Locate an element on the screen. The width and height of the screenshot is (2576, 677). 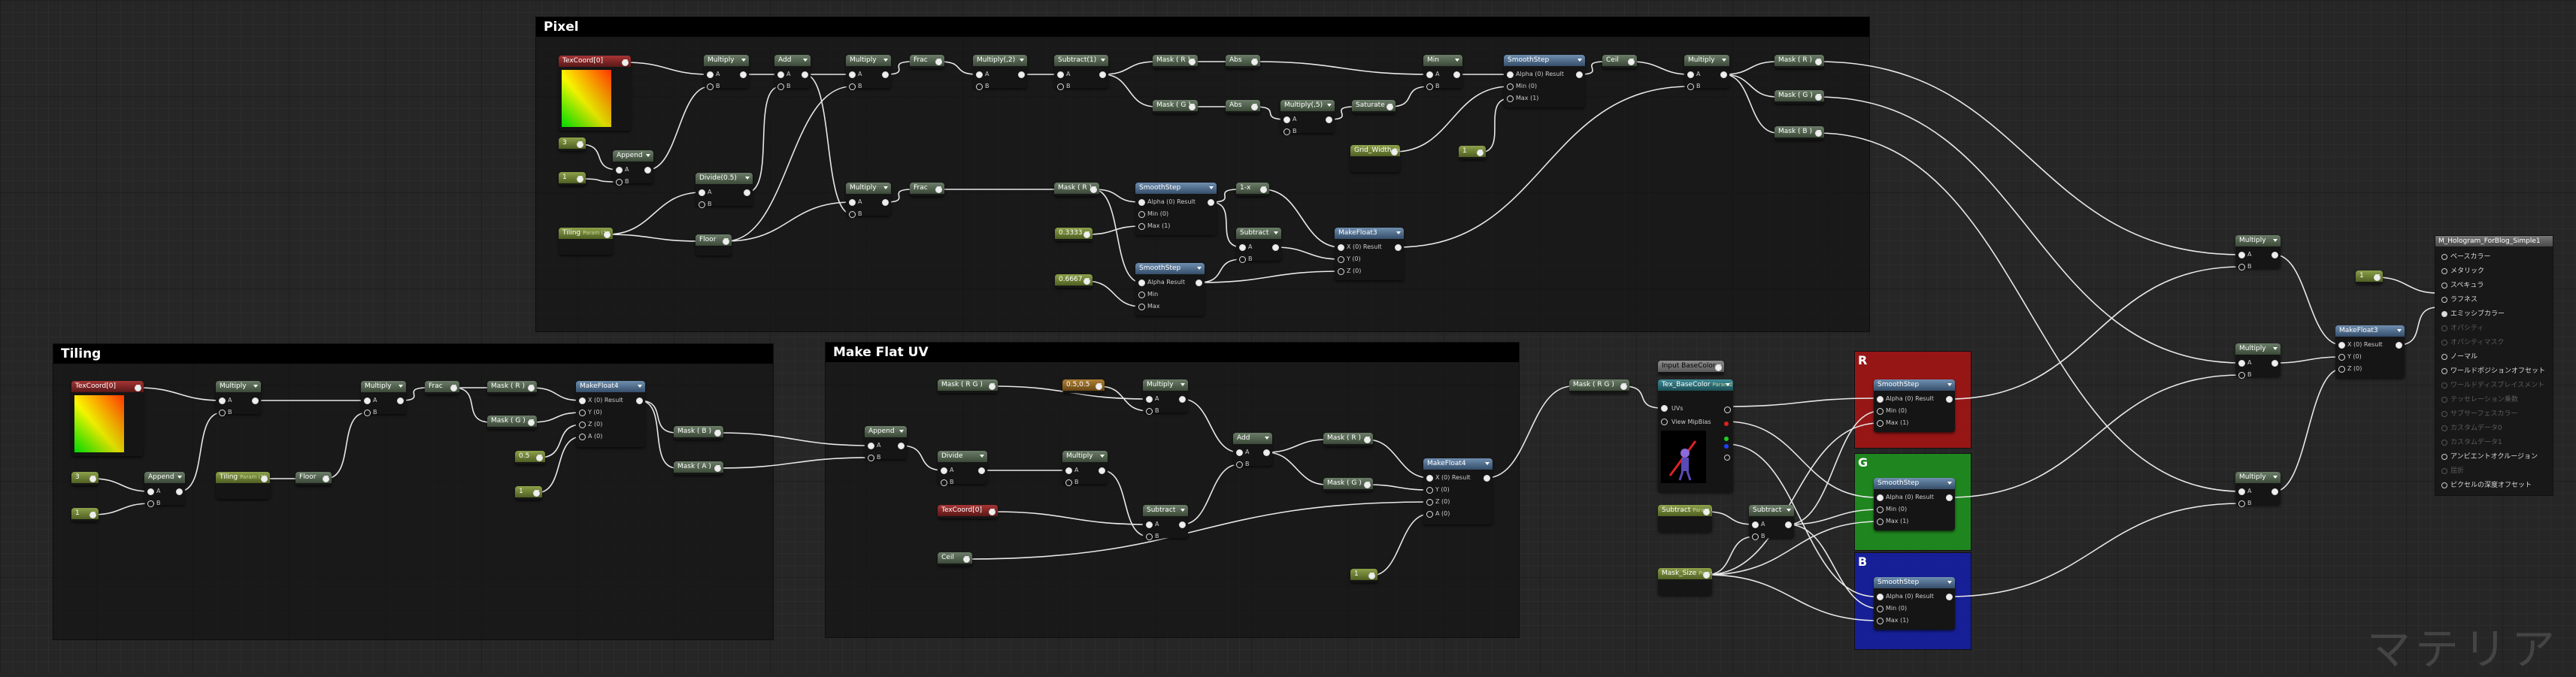
material-input-pin: エミッシブカラー is located at coordinates (2473, 313).